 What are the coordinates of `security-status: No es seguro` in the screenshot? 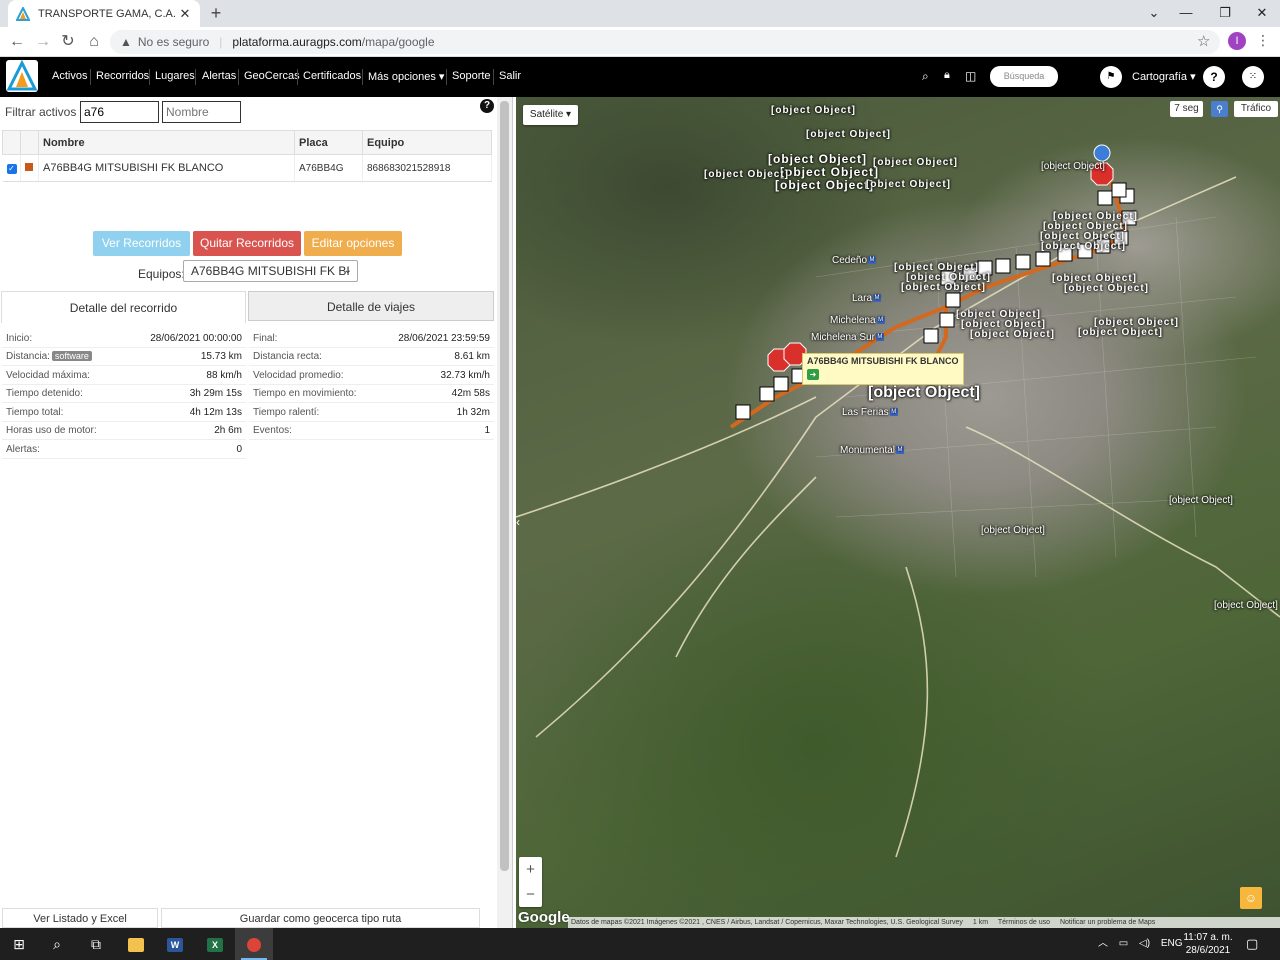 It's located at (173, 42).